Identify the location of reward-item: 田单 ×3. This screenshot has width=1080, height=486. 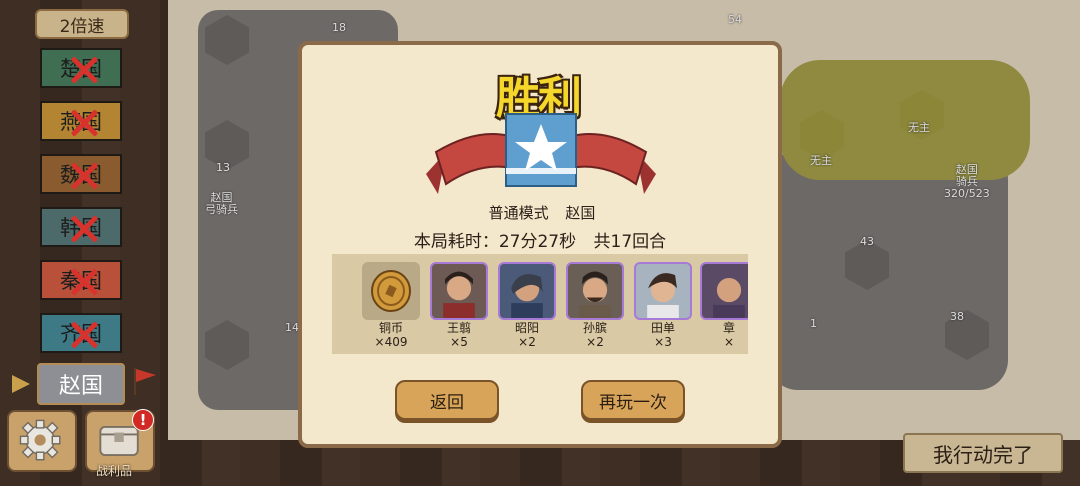
(663, 307).